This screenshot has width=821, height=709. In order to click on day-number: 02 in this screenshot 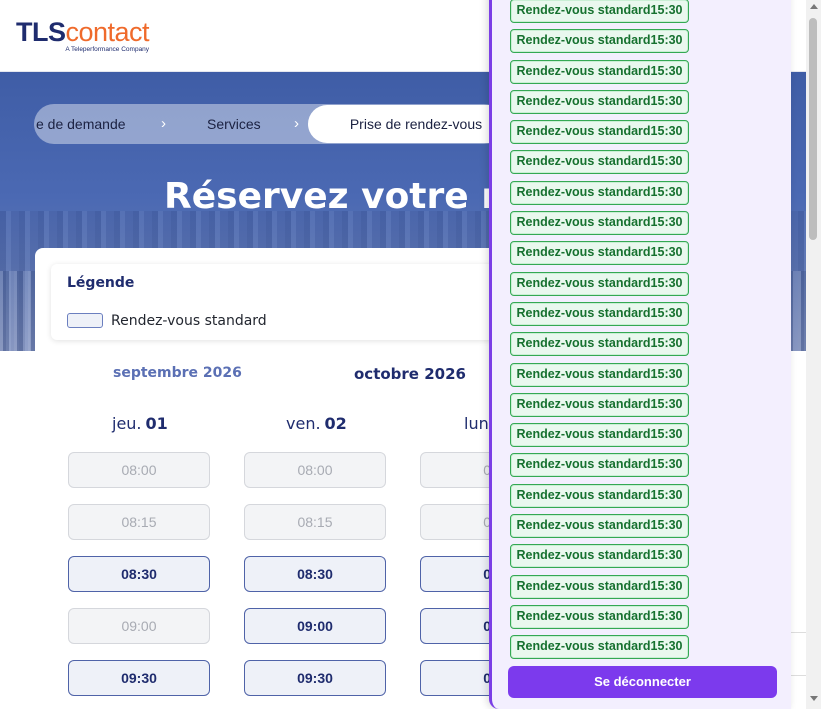, I will do `click(335, 423)`.